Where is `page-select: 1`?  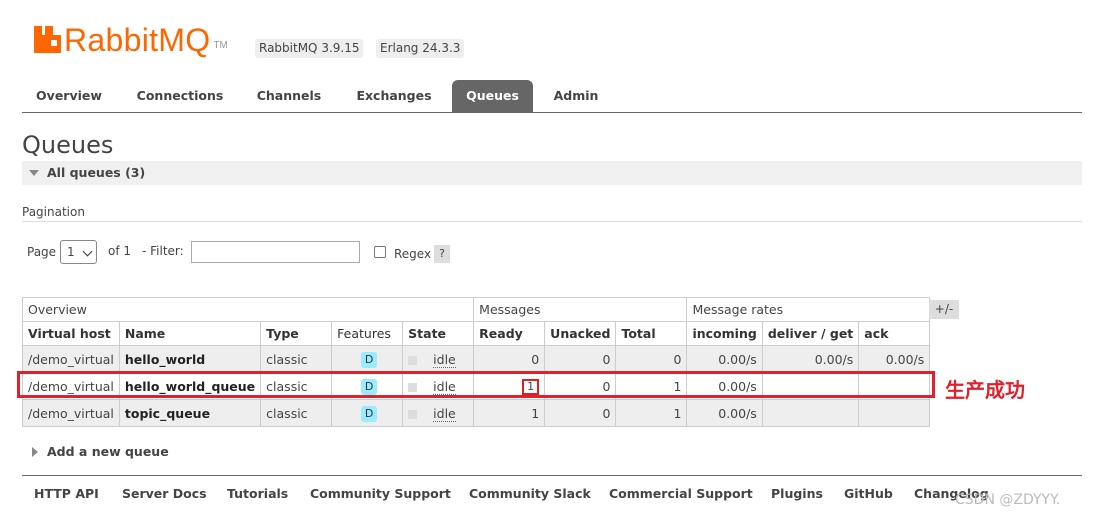
page-select: 1 is located at coordinates (78, 252).